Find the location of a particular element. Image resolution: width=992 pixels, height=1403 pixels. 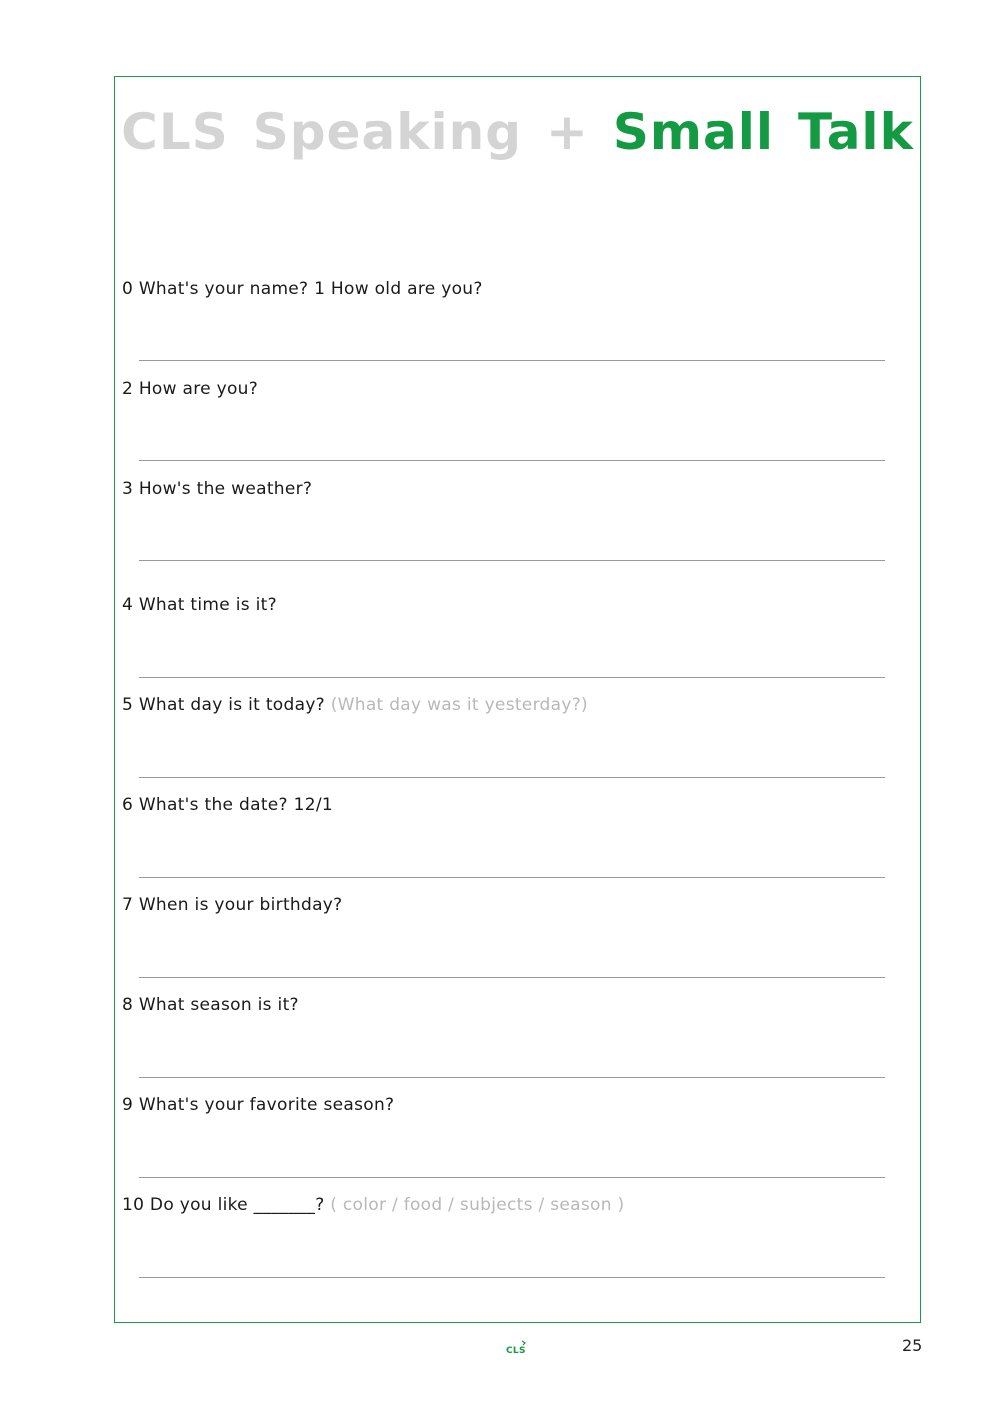

question-text: 2 How are you? is located at coordinates (190, 389).